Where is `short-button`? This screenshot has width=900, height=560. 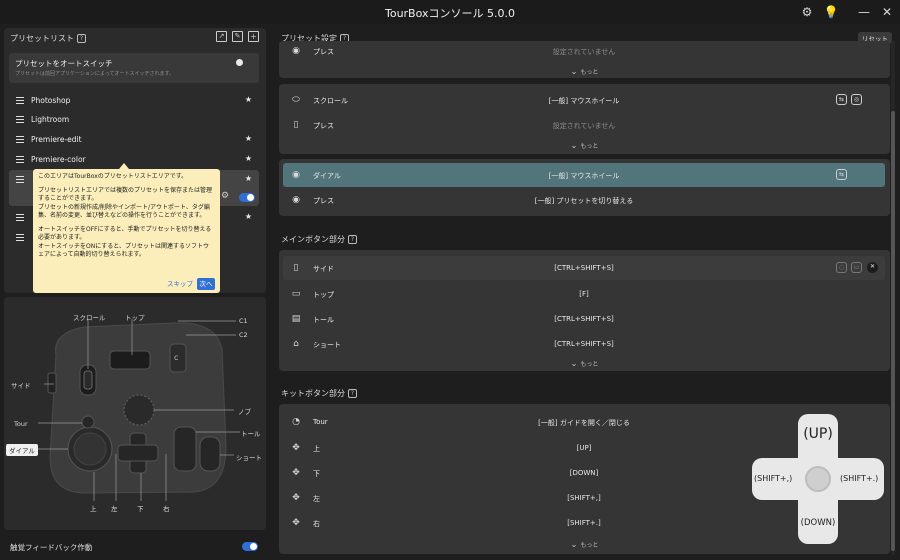 short-button is located at coordinates (210, 454).